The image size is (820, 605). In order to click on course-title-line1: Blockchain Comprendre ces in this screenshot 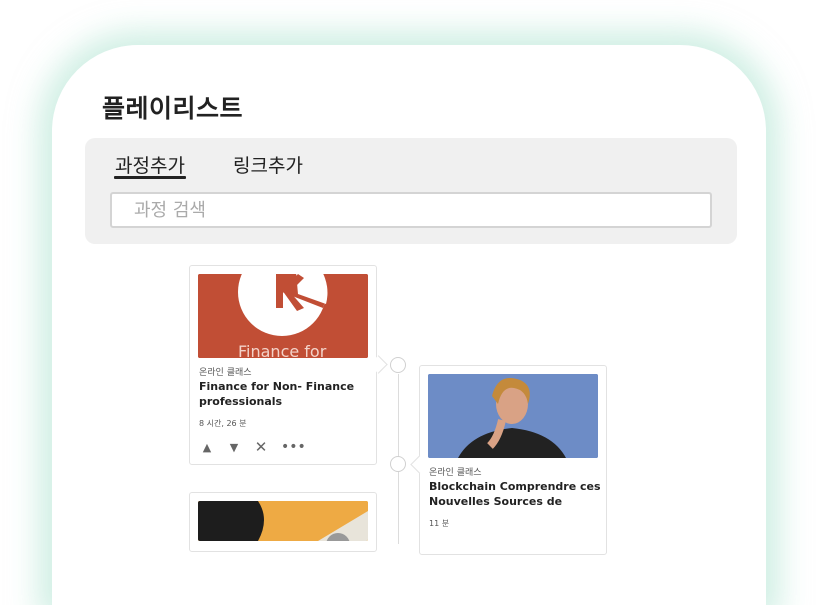, I will do `click(515, 486)`.